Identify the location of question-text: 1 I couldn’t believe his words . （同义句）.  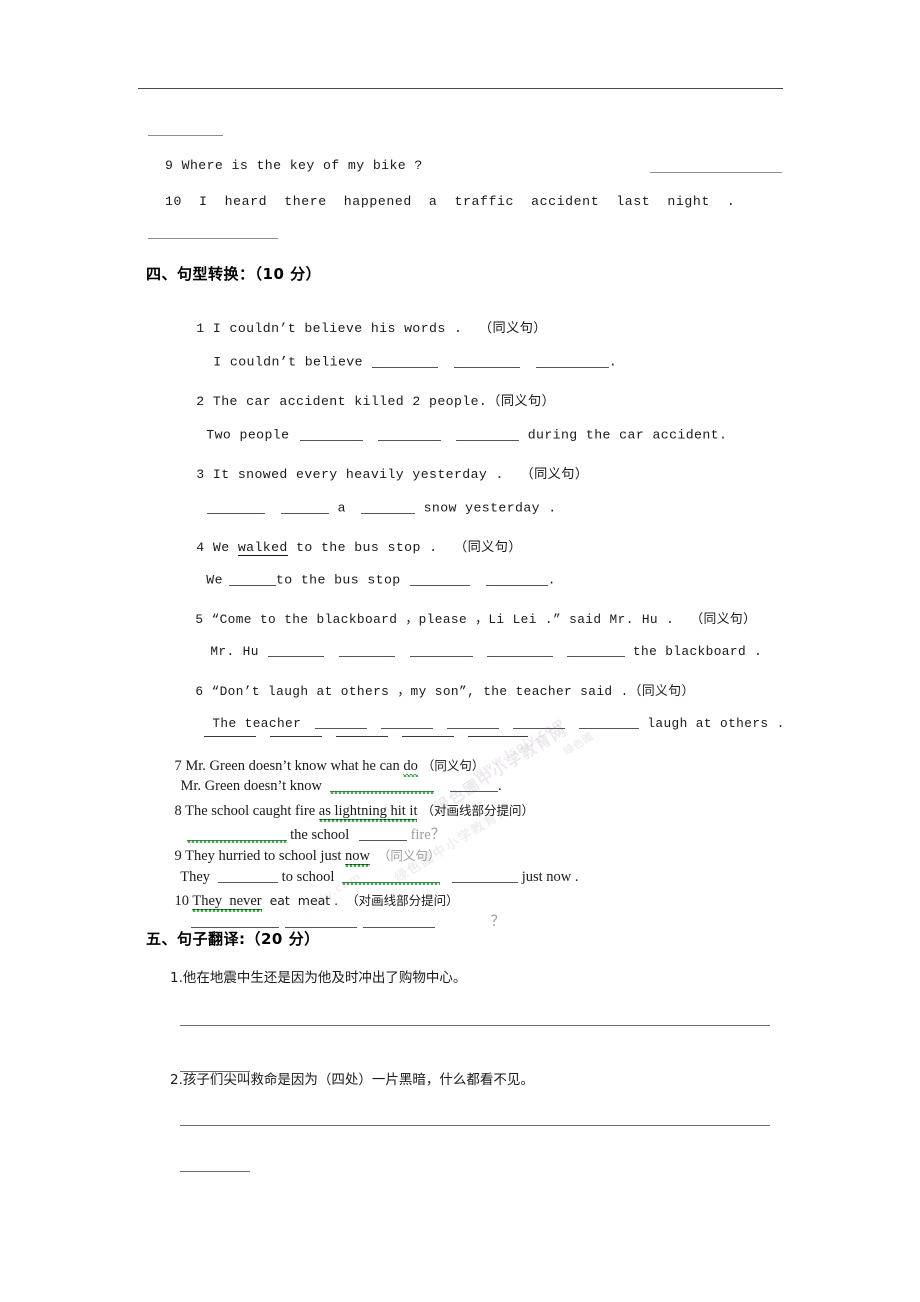
(371, 328).